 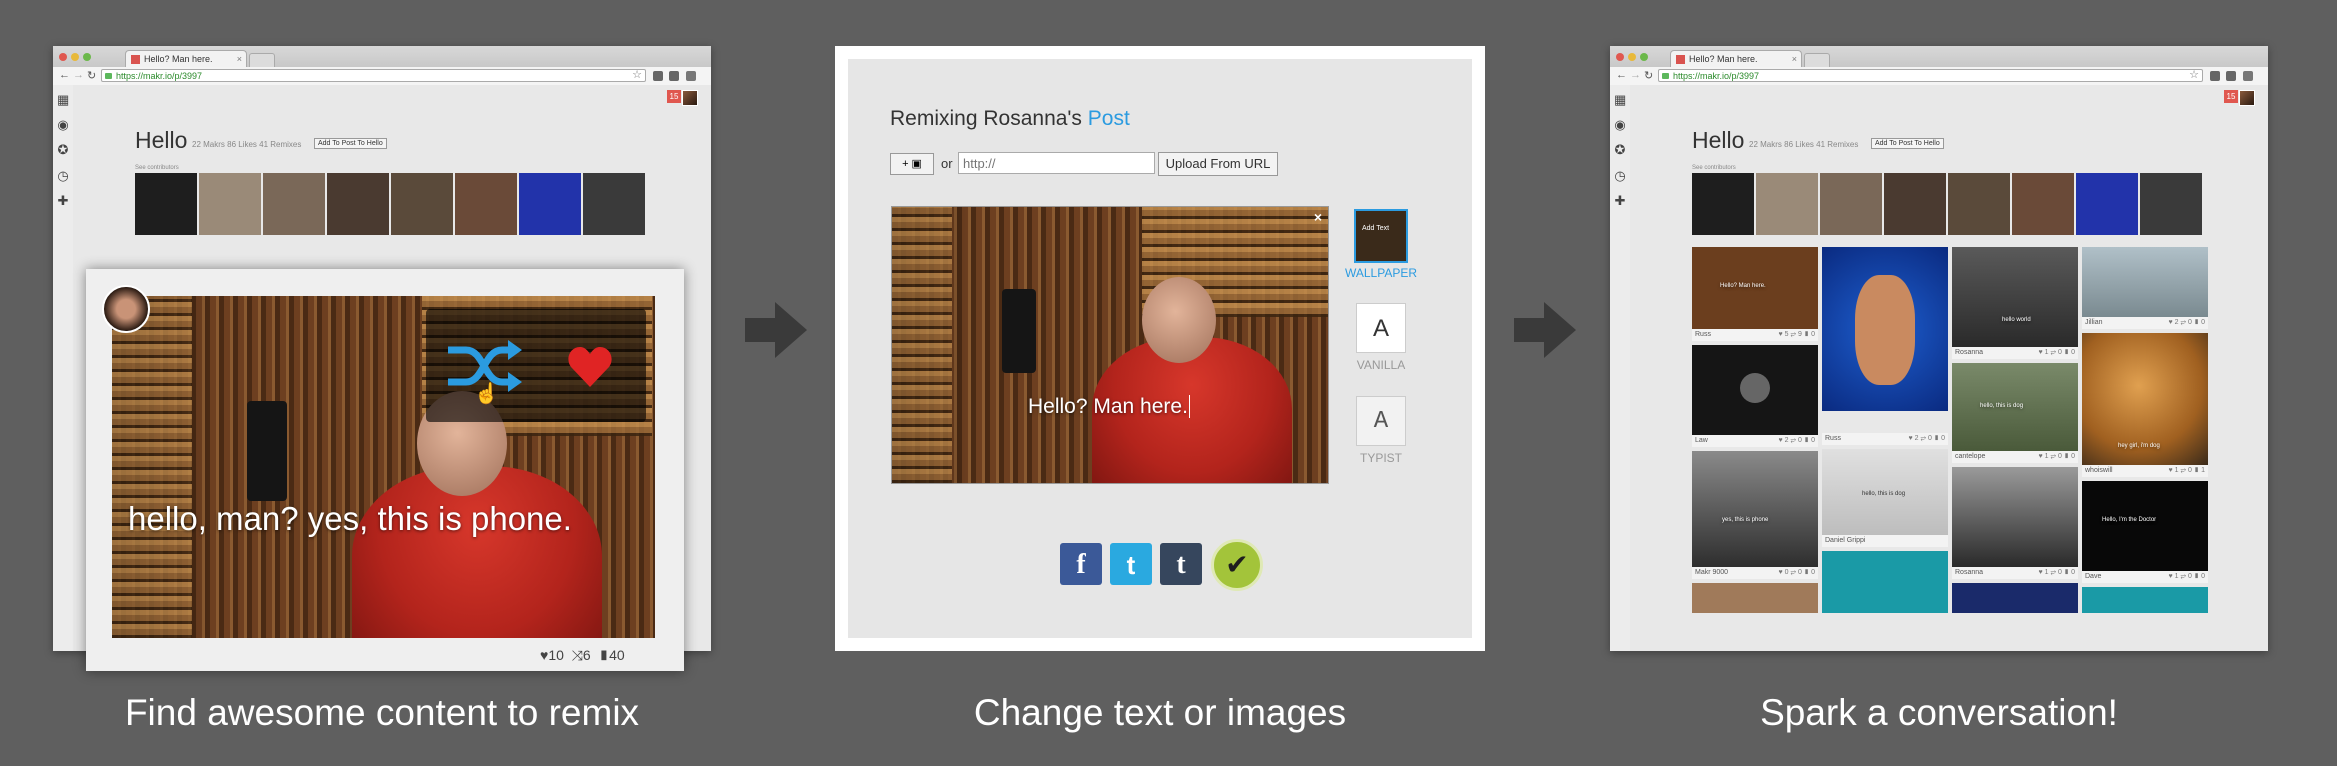 I want to click on style-label-wallpaper: WALLPAPER, so click(x=1381, y=273).